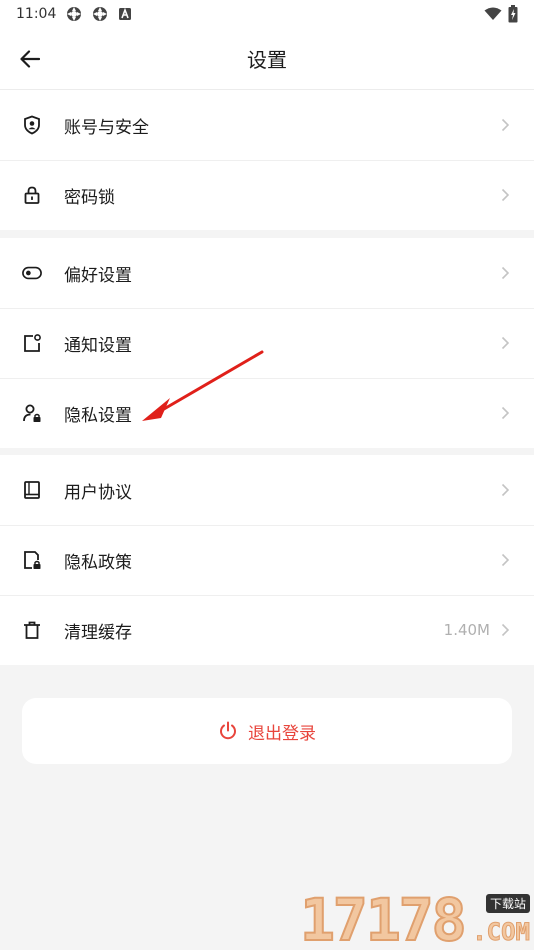 The height and width of the screenshot is (950, 534). I want to click on power-icon, so click(228, 730).